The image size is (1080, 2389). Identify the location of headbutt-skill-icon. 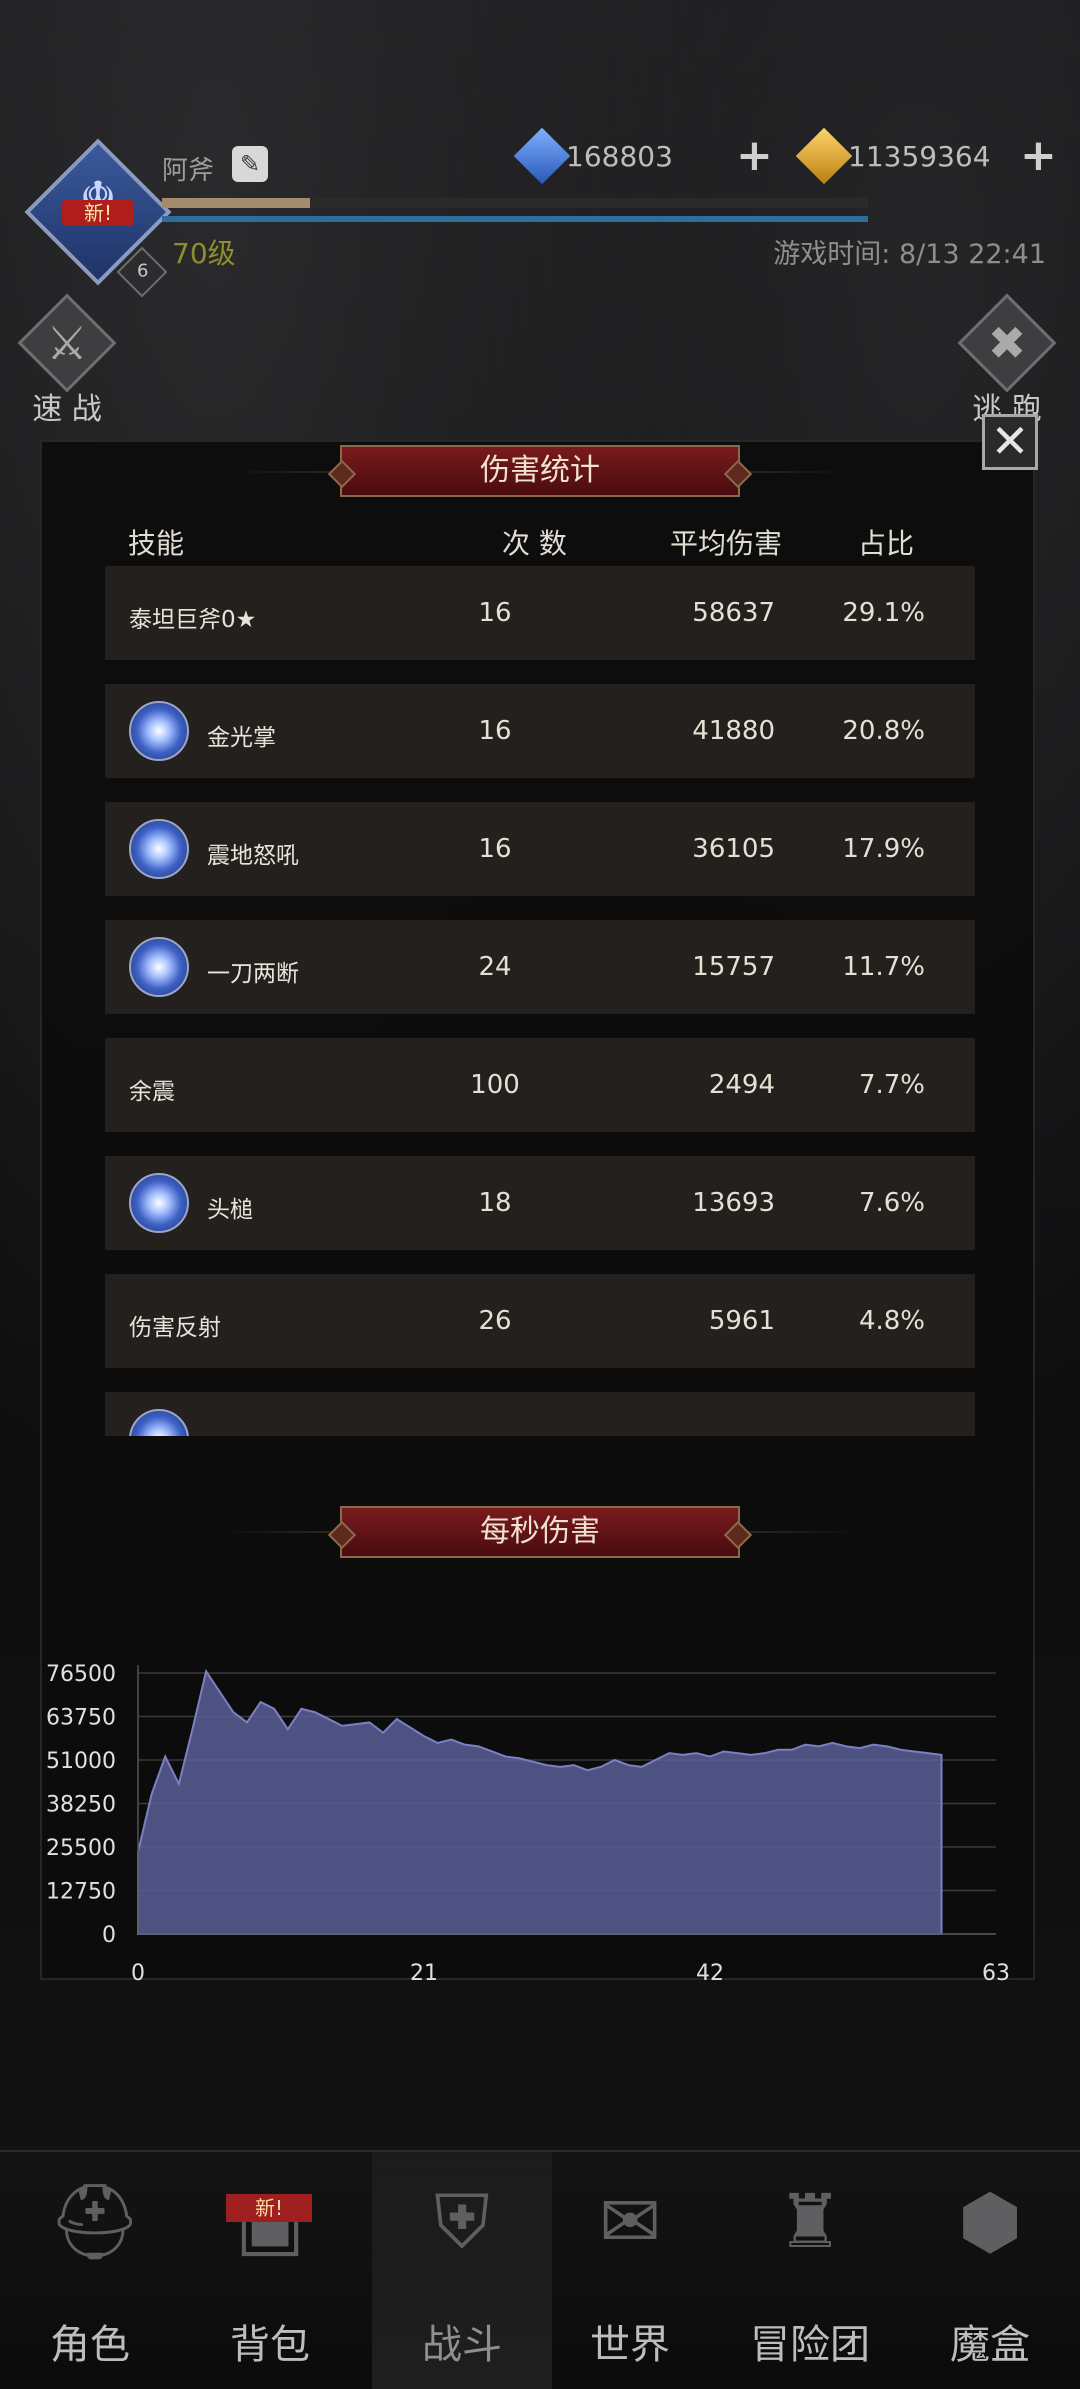
(159, 1203).